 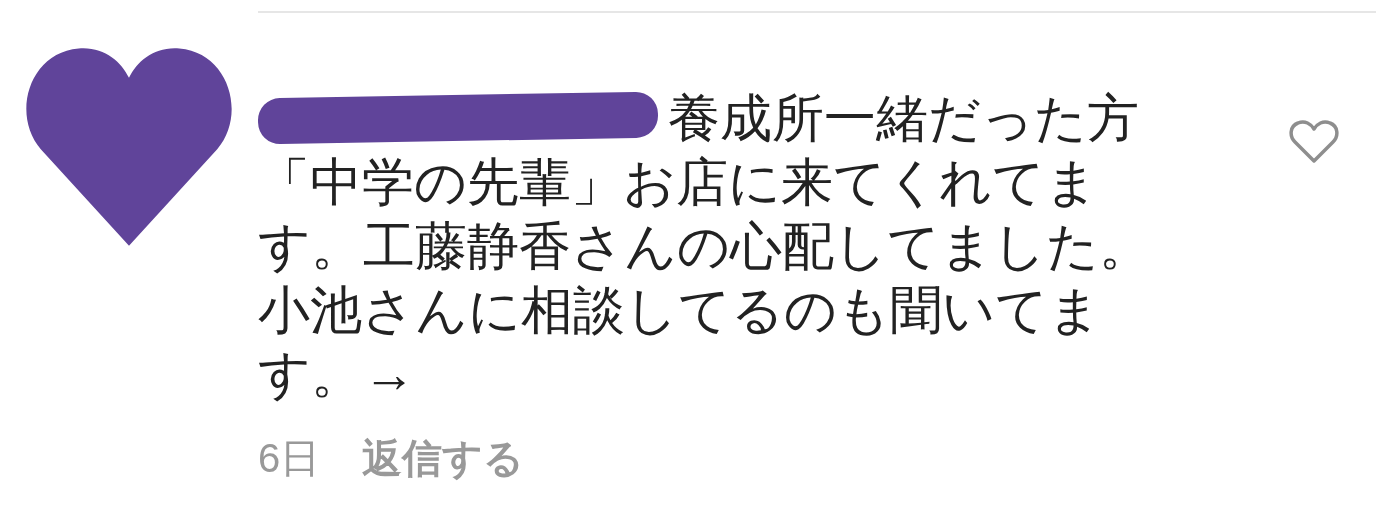 What do you see at coordinates (443, 458) in the screenshot?
I see `reply-link: 返信する` at bounding box center [443, 458].